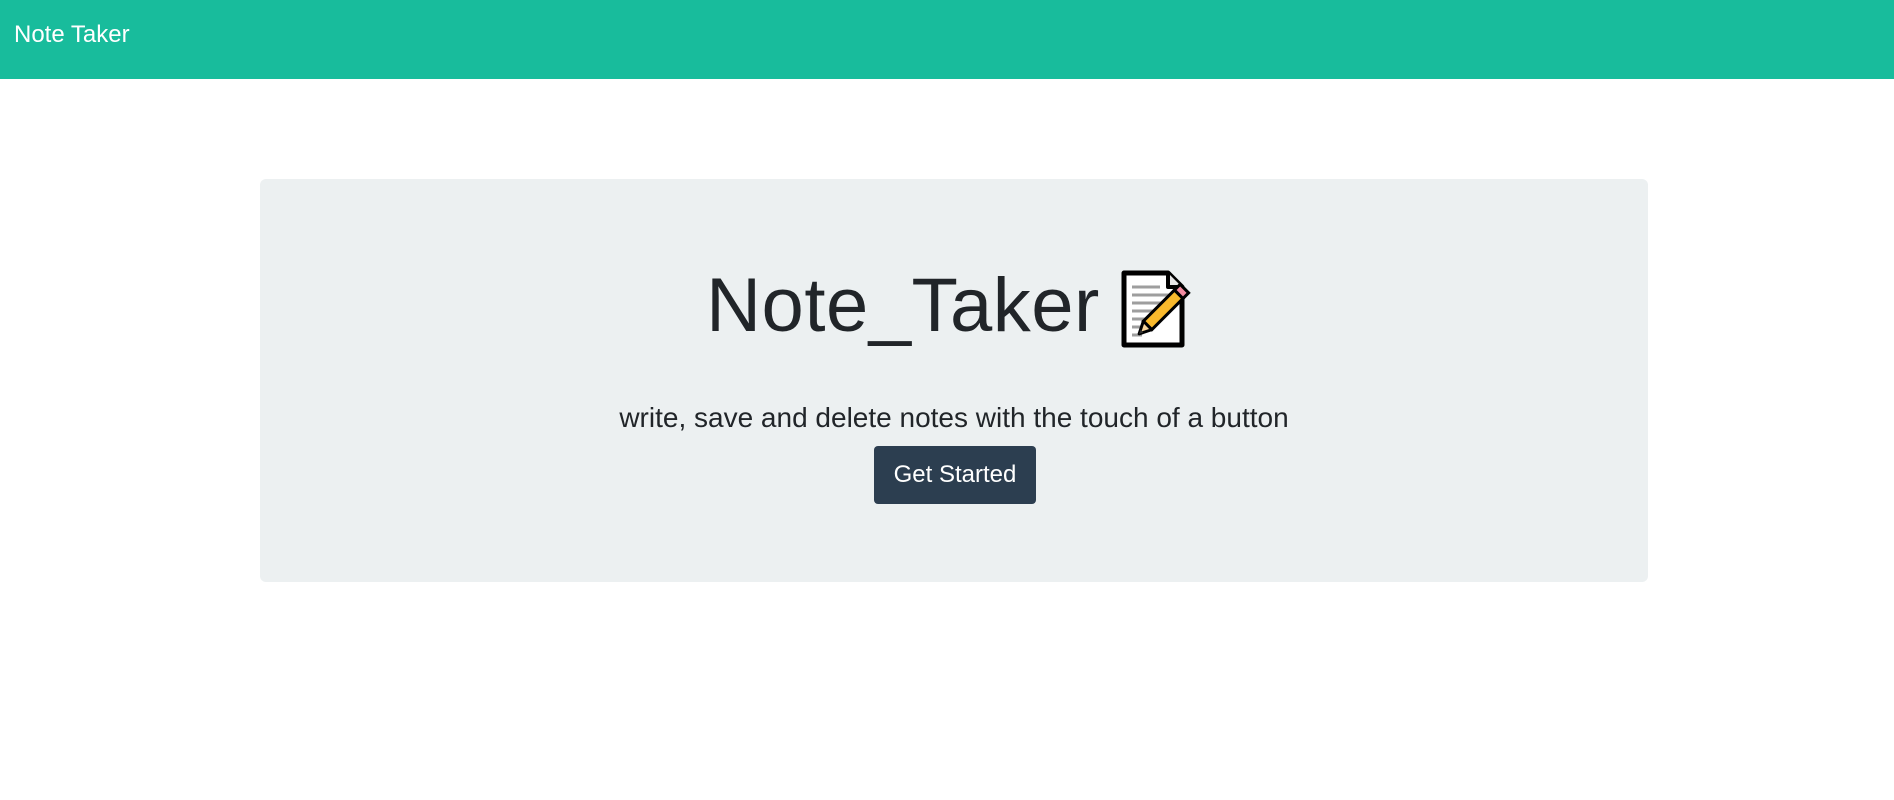 The image size is (1894, 800). Describe the element at coordinates (955, 475) in the screenshot. I see `get-started-button: Get Started` at that location.